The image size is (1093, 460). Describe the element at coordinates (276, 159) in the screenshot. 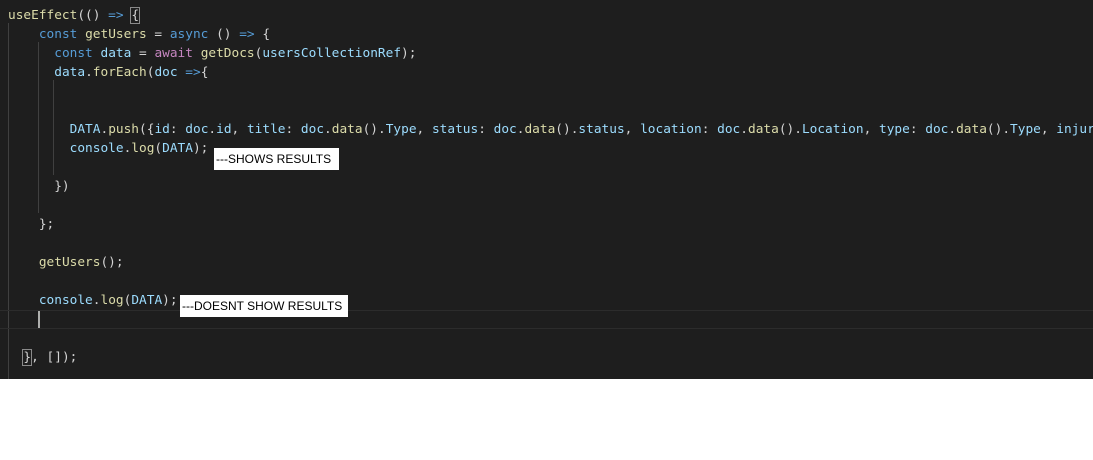

I see `shows-results-annotation: ---SHOWS RESULTS` at that location.